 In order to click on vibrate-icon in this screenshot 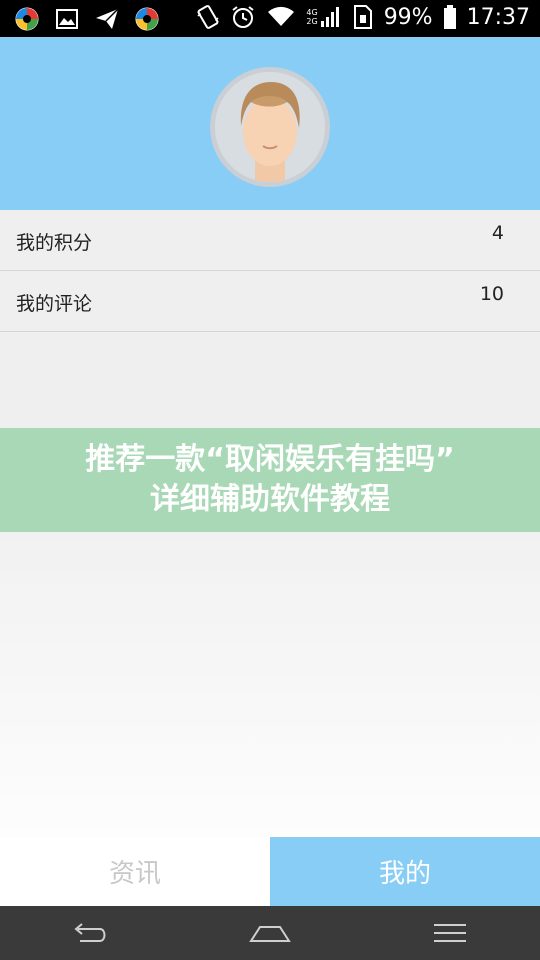, I will do `click(208, 17)`.